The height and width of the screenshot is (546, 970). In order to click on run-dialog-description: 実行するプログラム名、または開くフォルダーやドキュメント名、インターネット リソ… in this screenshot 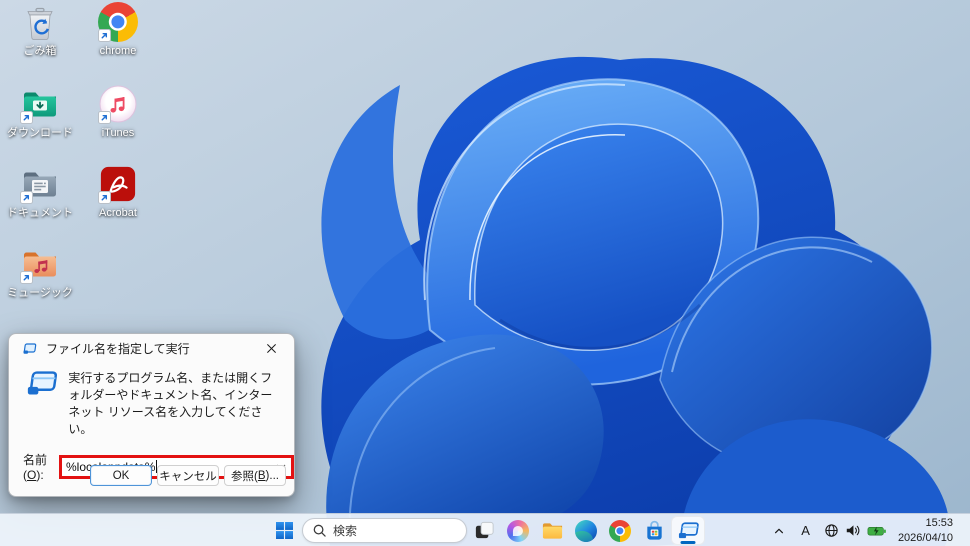, I will do `click(170, 404)`.